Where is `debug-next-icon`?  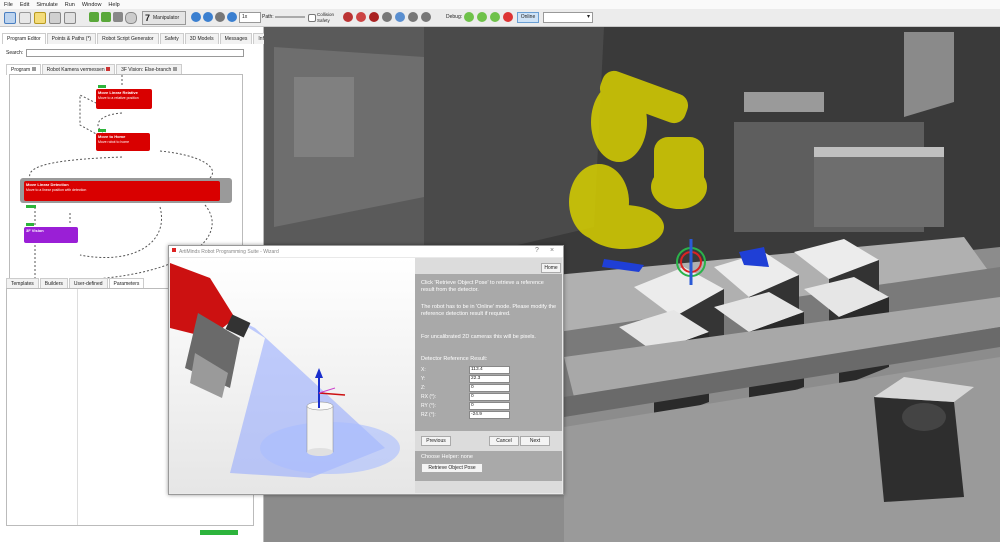
debug-next-icon is located at coordinates (495, 17).